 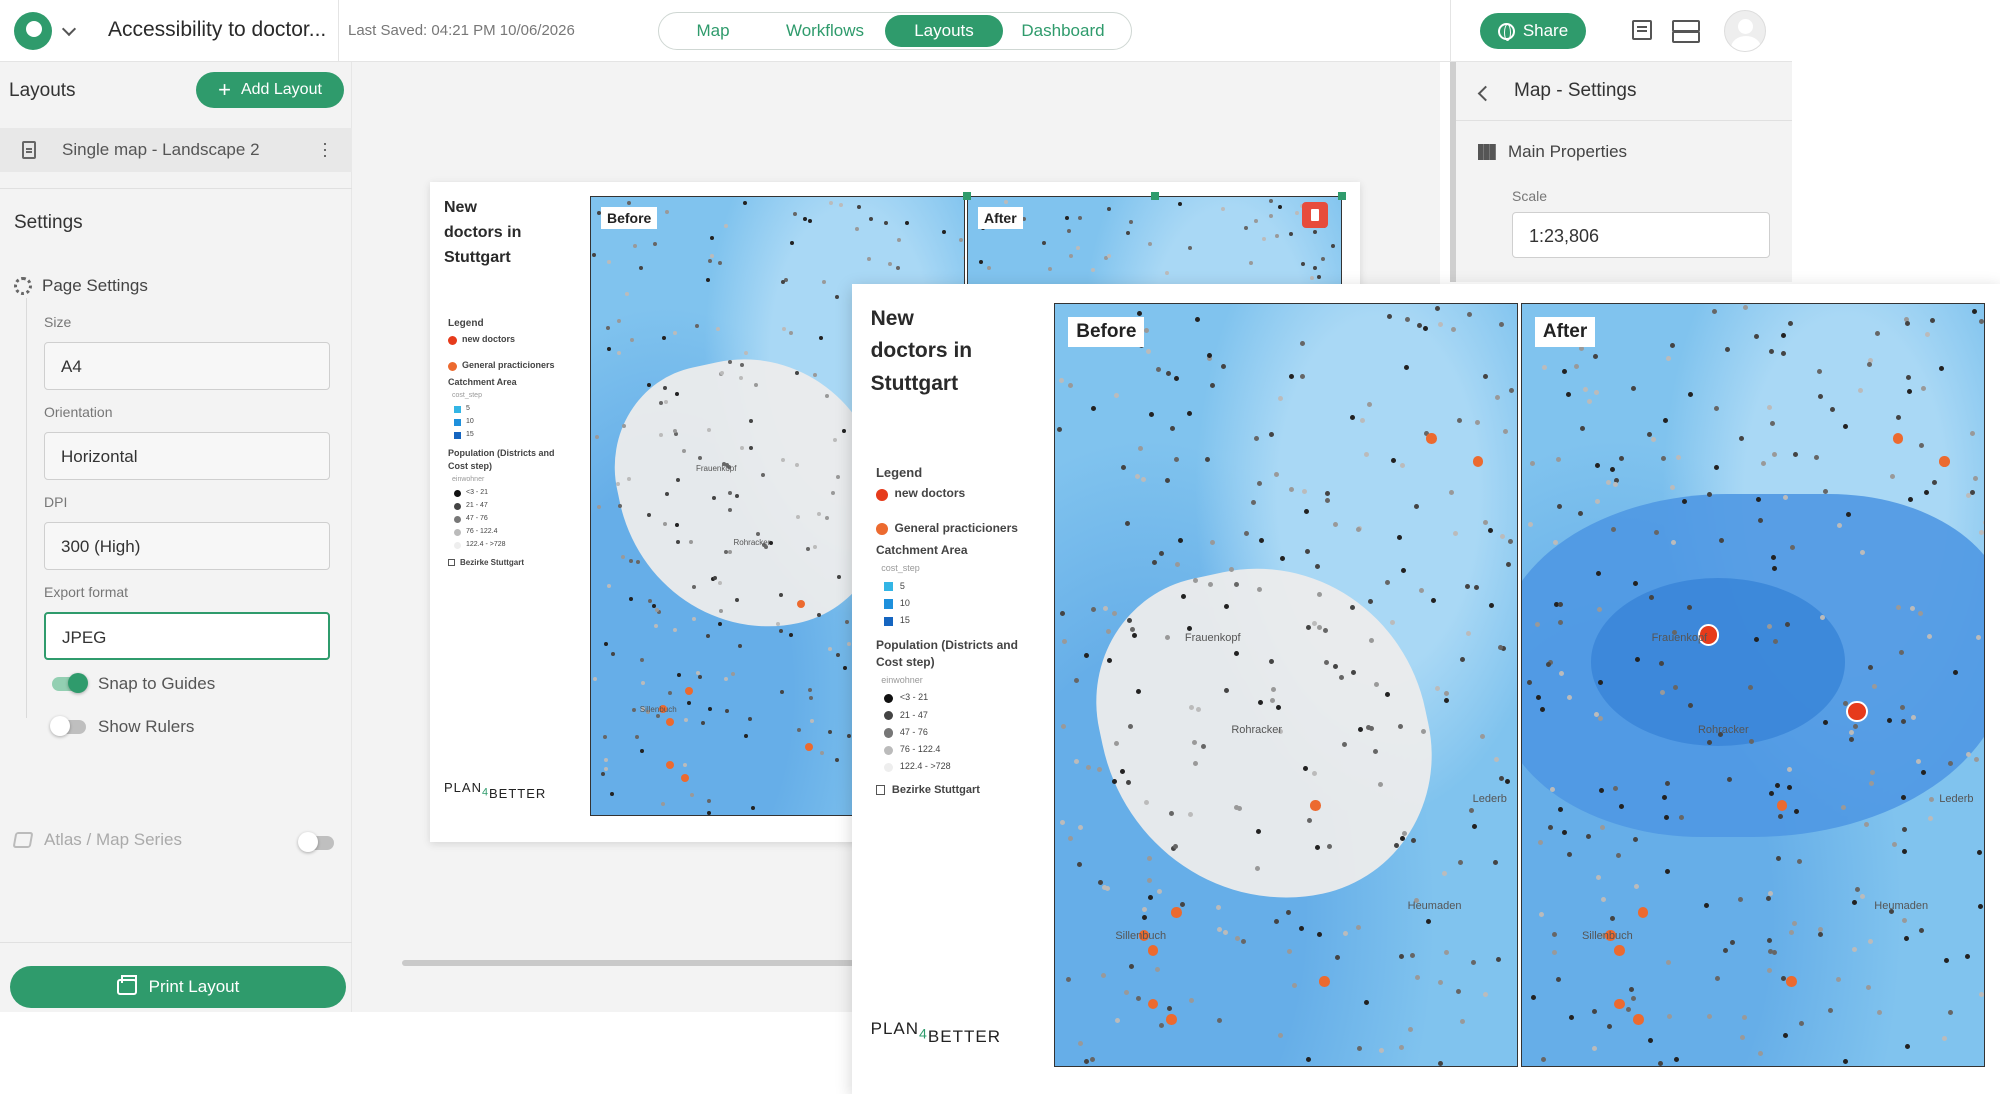 I want to click on atlas-section: Atlas / Map Series, so click(x=97, y=840).